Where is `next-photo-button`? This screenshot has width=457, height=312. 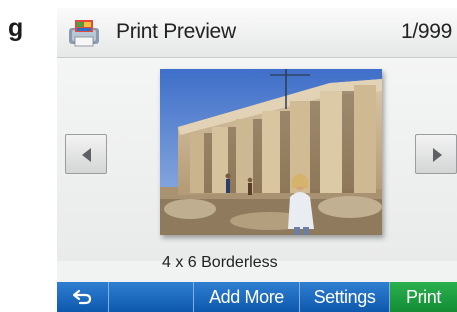
next-photo-button is located at coordinates (436, 154).